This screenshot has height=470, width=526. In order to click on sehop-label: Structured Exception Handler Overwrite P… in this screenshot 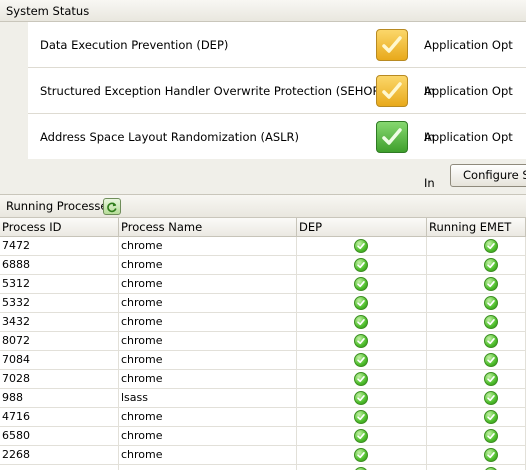, I will do `click(212, 91)`.